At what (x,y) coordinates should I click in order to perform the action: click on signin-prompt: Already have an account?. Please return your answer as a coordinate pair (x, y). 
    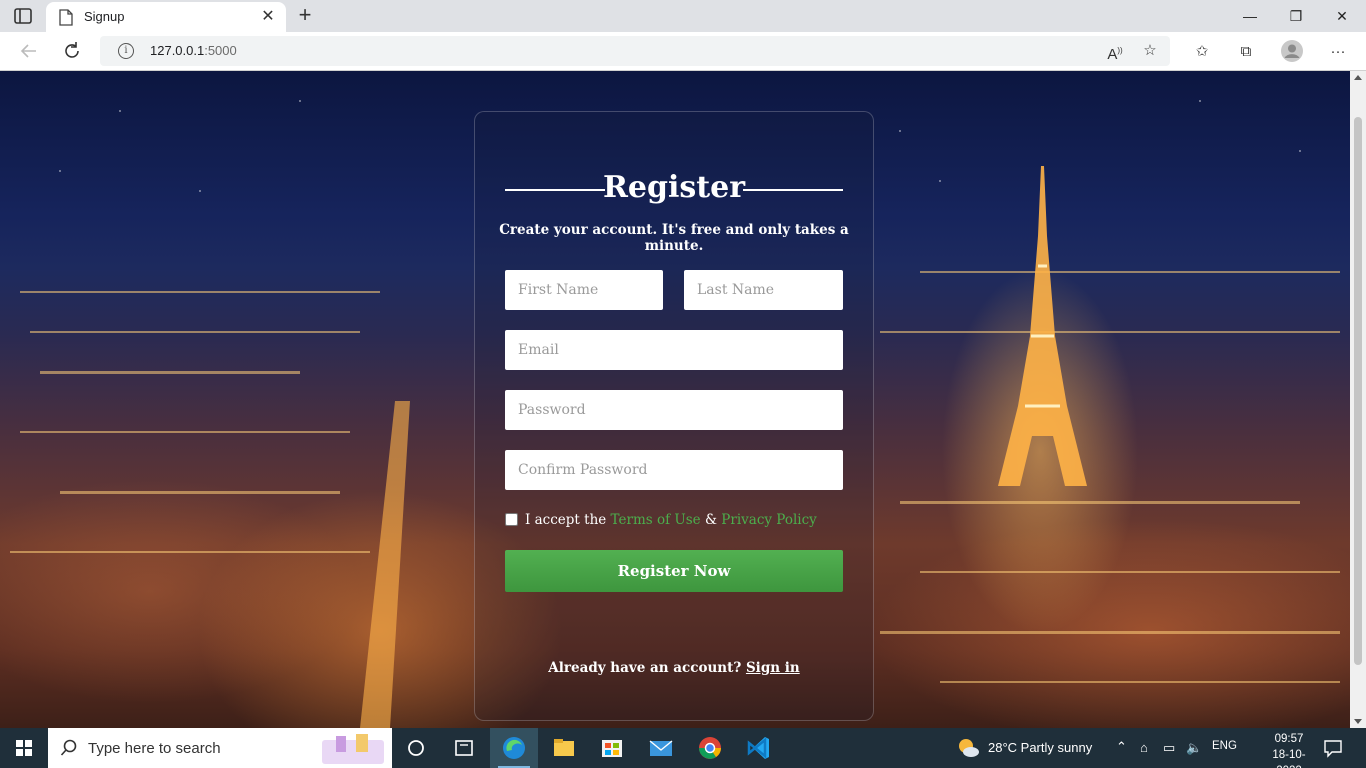
    Looking at the image, I should click on (647, 668).